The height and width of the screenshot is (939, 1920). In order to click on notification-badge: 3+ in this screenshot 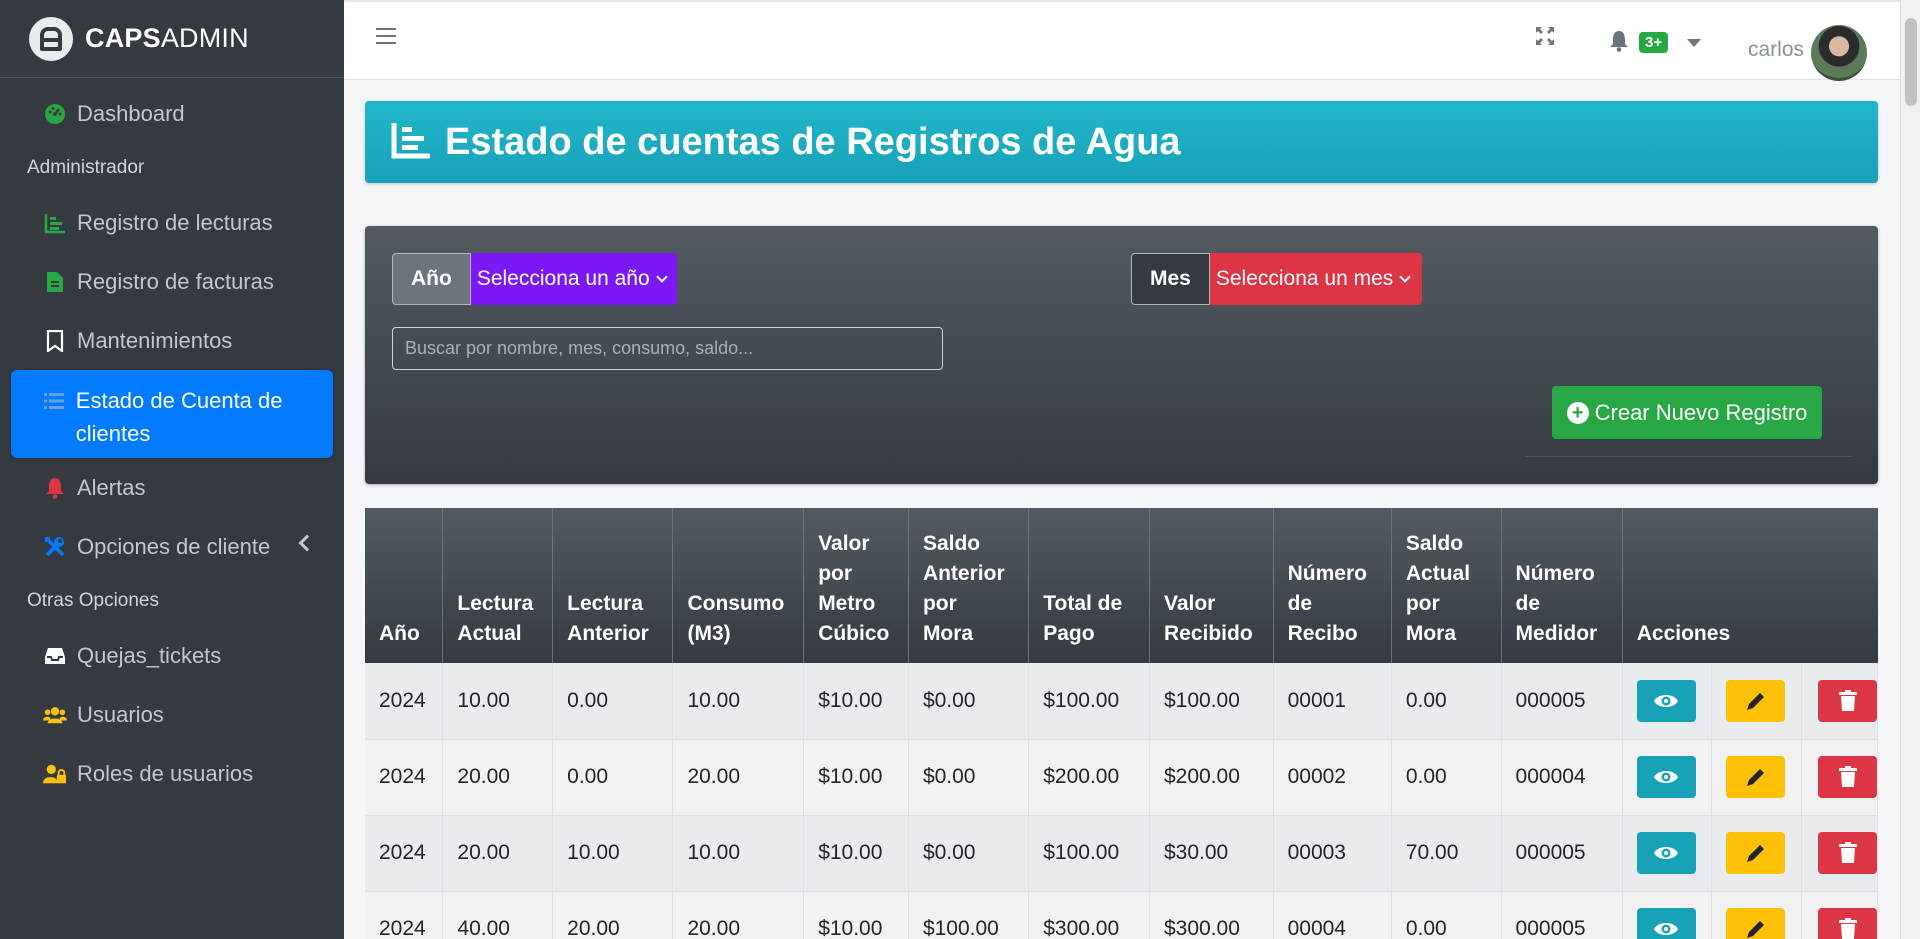, I will do `click(1654, 42)`.